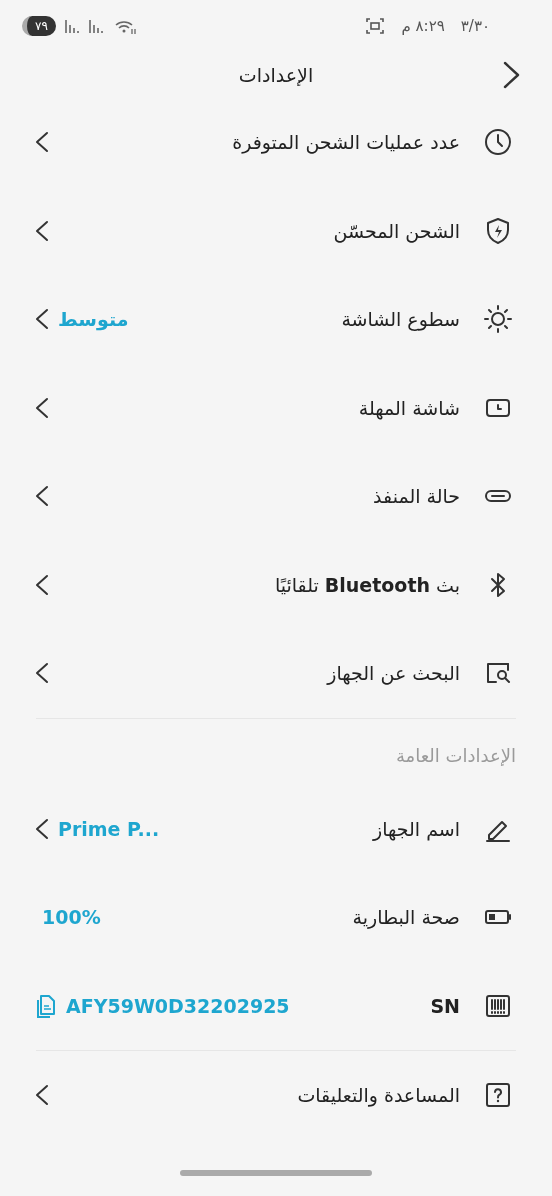 The image size is (552, 1196). Describe the element at coordinates (400, 320) in the screenshot. I see `row-label: سطوع الشاشة` at that location.